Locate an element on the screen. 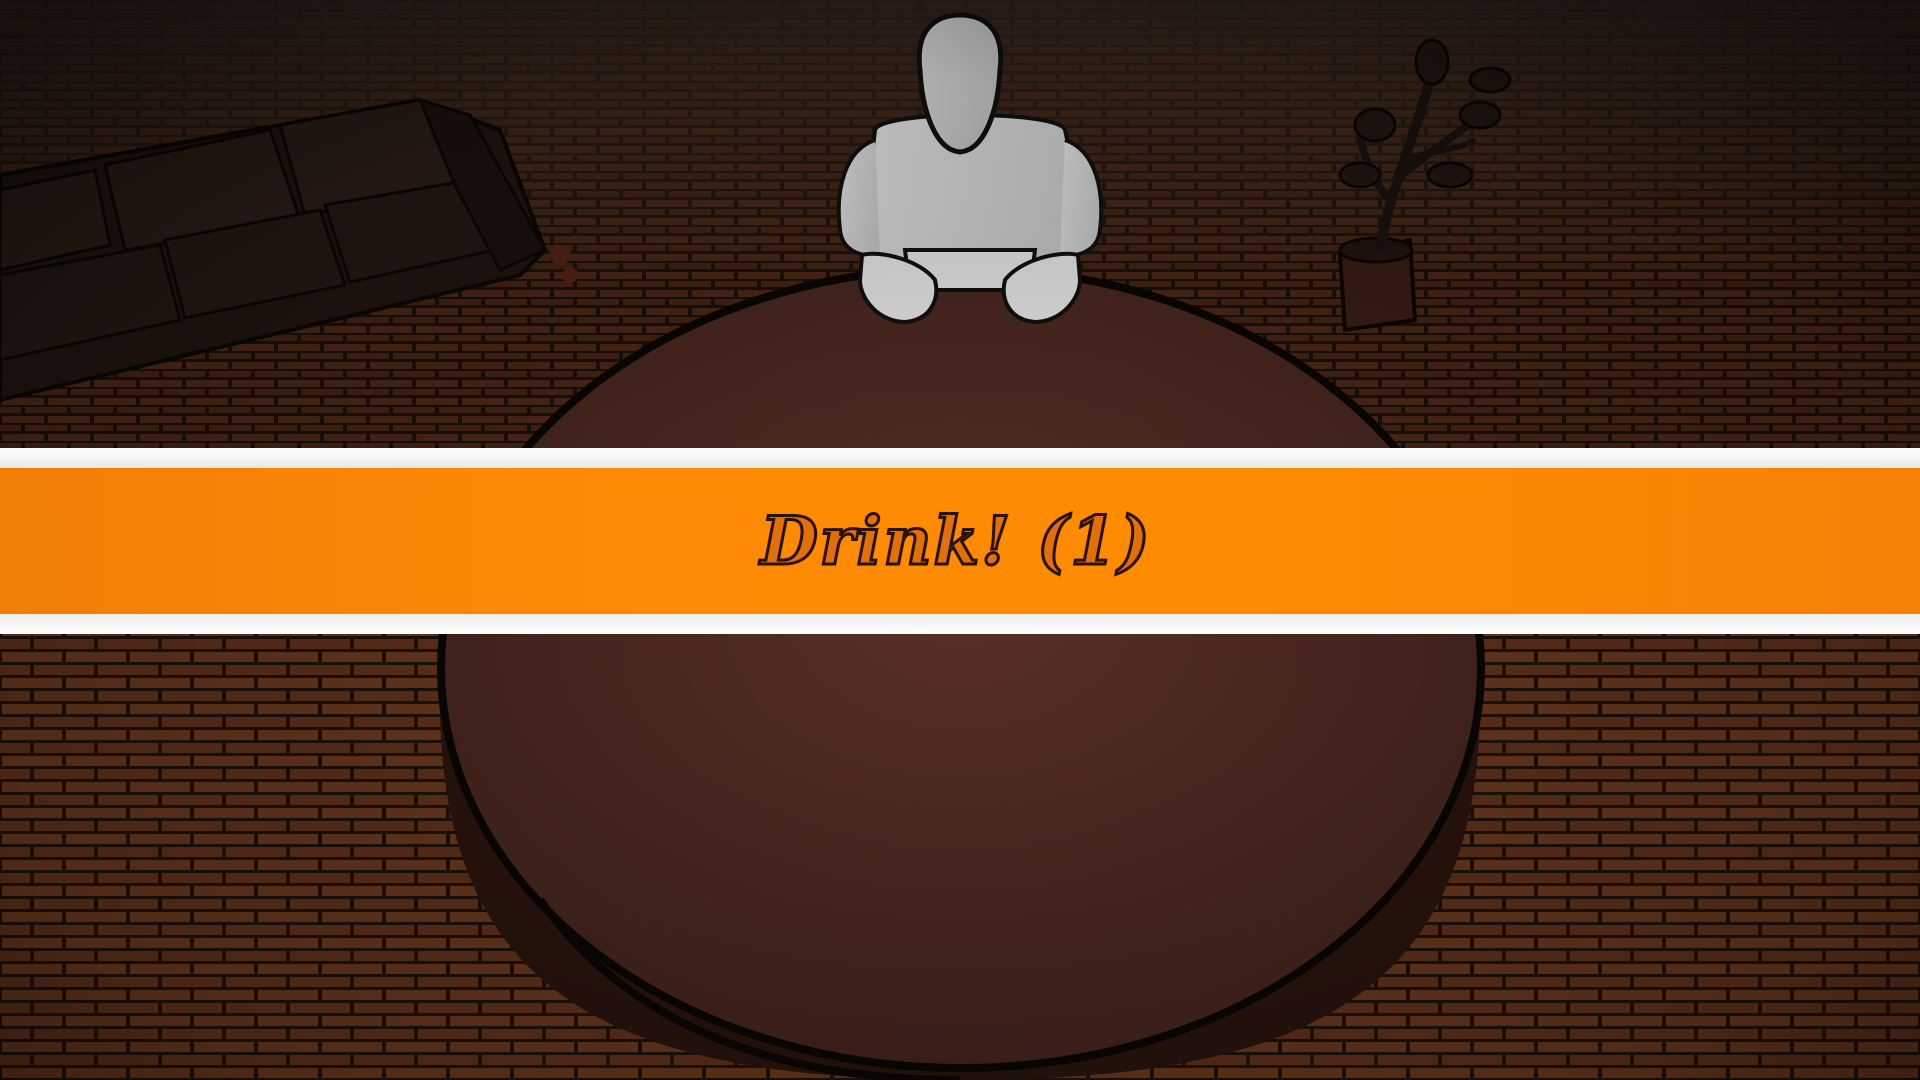  banner-band: Drink! (1) is located at coordinates (960, 541).